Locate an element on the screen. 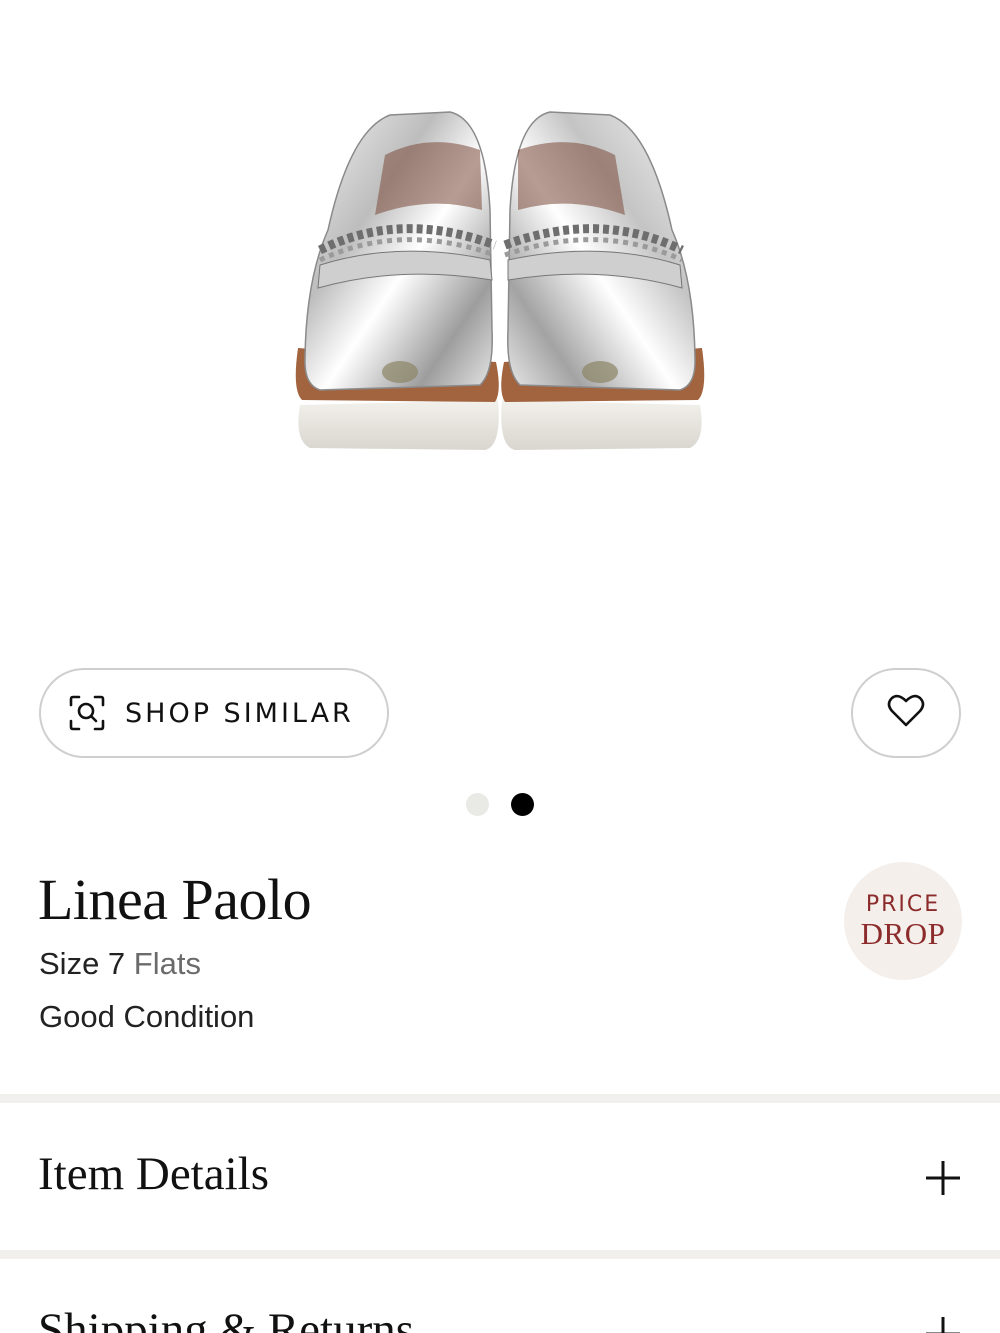 This screenshot has width=1000, height=1333. condition-label: Good Condition is located at coordinates (147, 1016).